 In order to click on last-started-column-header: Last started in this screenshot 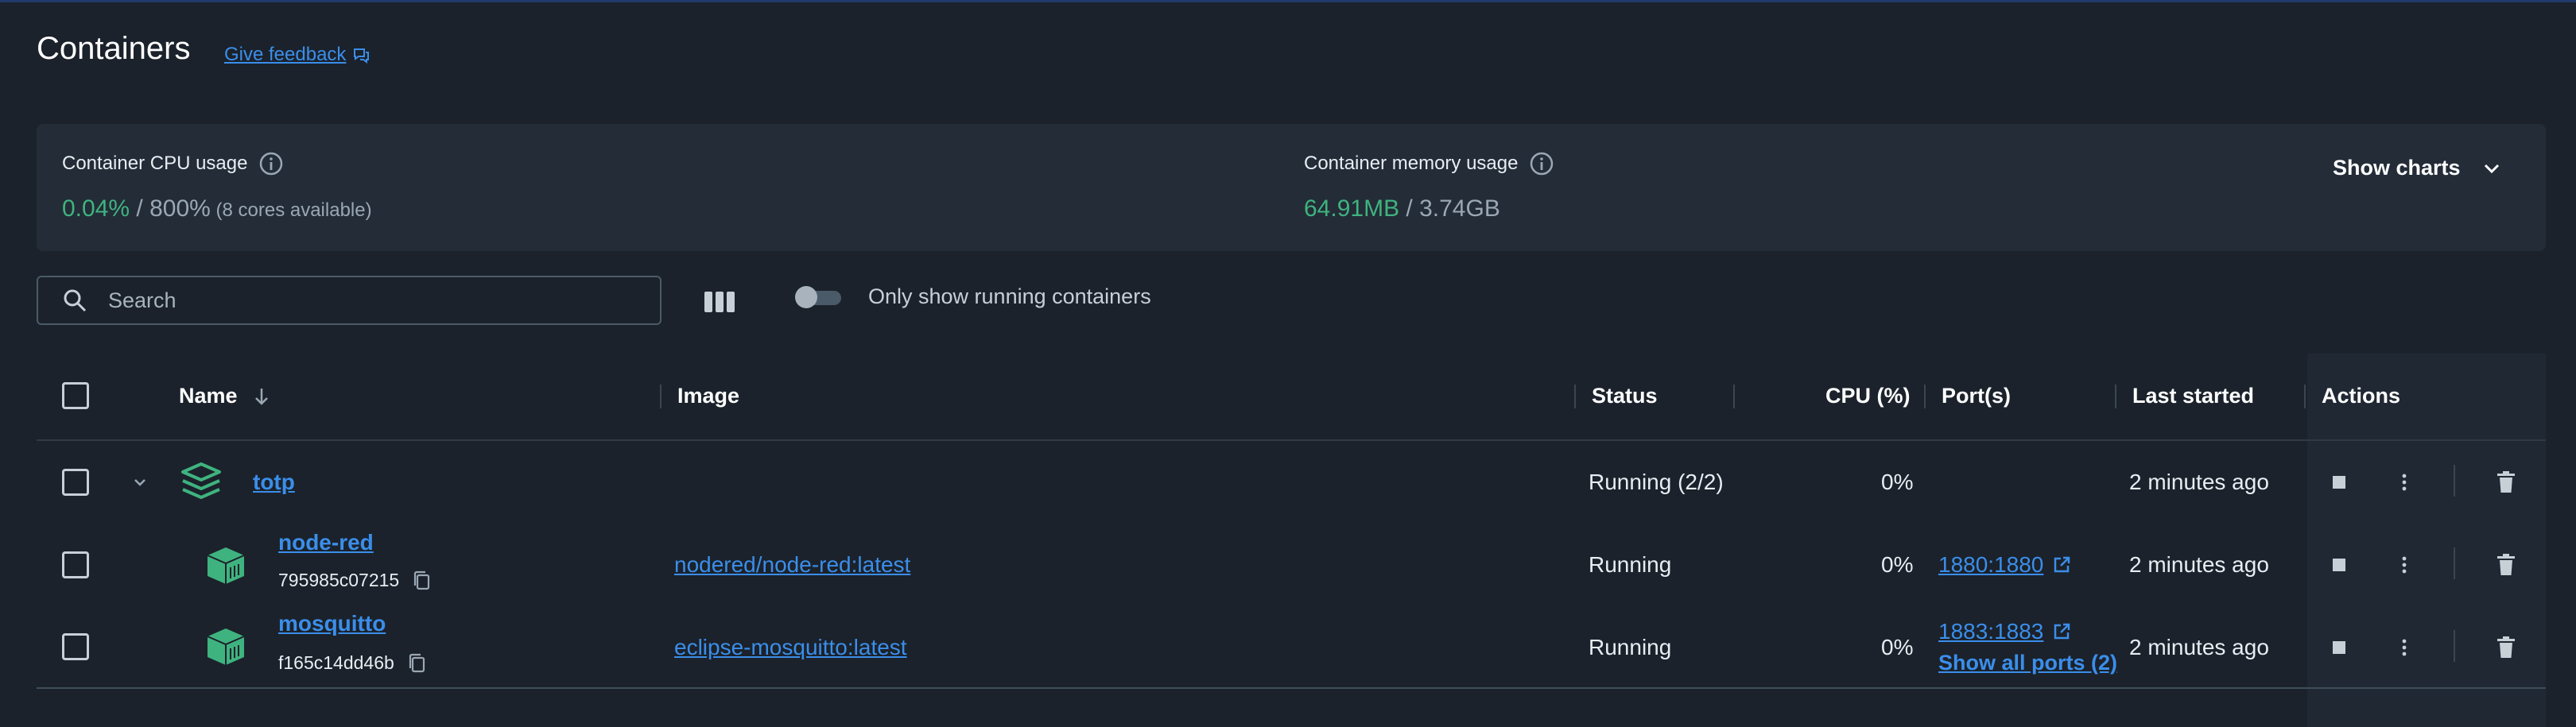, I will do `click(2193, 396)`.